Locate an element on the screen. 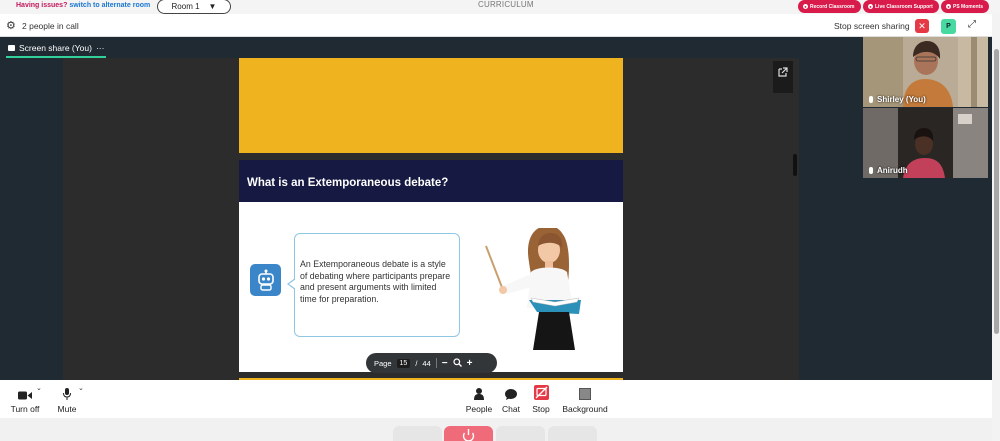 The image size is (1000, 441). window-scrollbar-thumb is located at coordinates (996, 191).